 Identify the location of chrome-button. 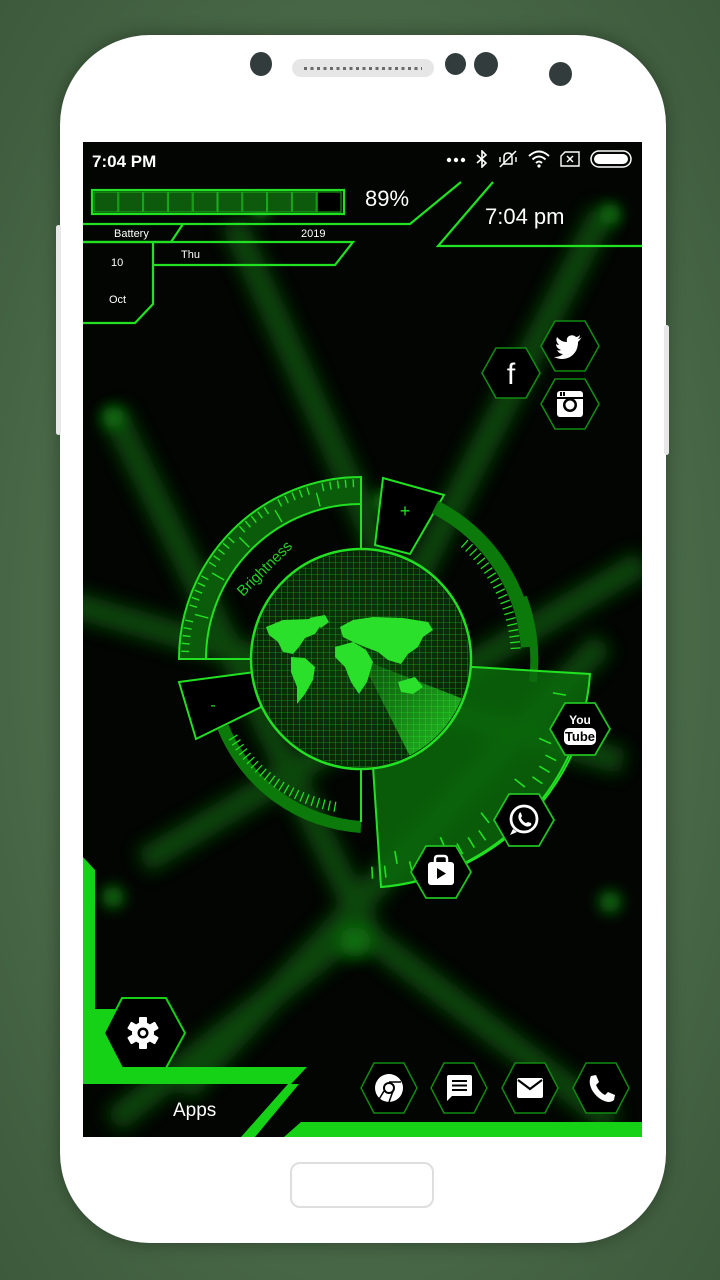
(389, 1088).